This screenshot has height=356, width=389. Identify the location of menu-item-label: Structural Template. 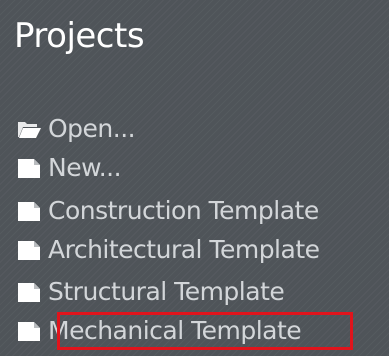
(166, 291).